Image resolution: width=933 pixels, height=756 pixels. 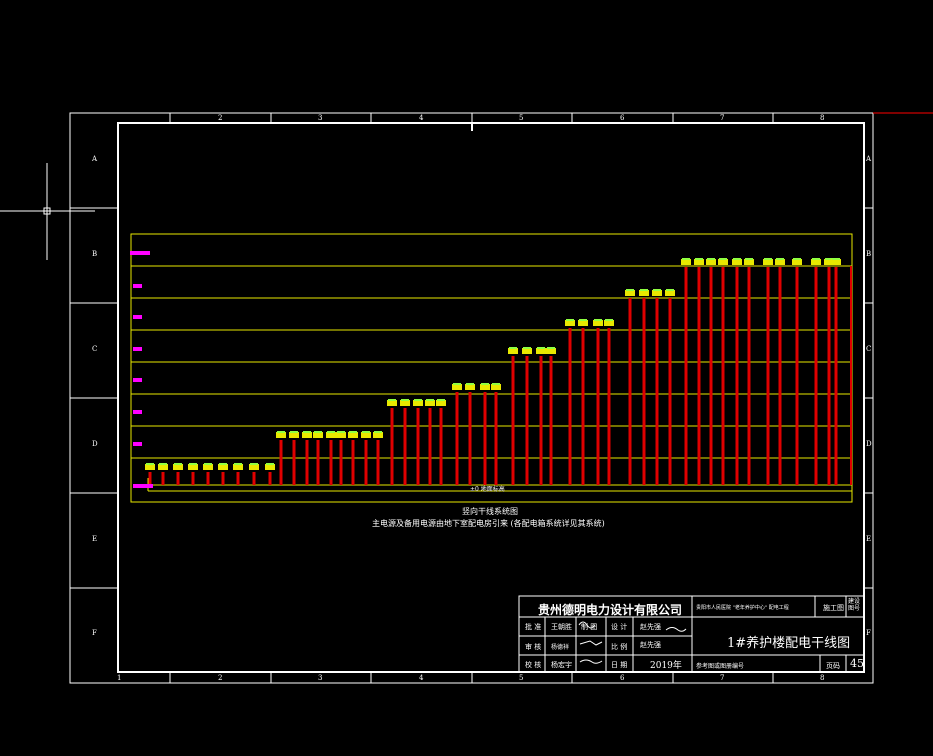 I want to click on discipline-label: 建设 图号, so click(x=854, y=605).